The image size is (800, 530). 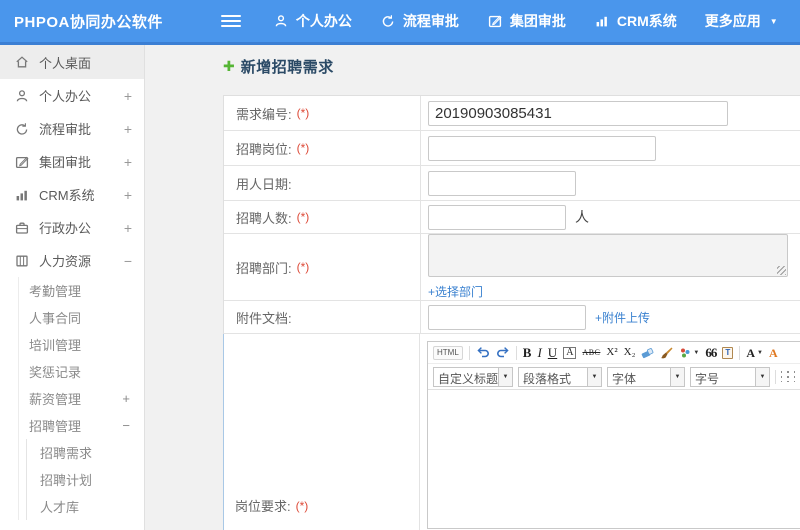 I want to click on sidebar-item-personal-office: 个人办公 +, so click(x=72, y=95).